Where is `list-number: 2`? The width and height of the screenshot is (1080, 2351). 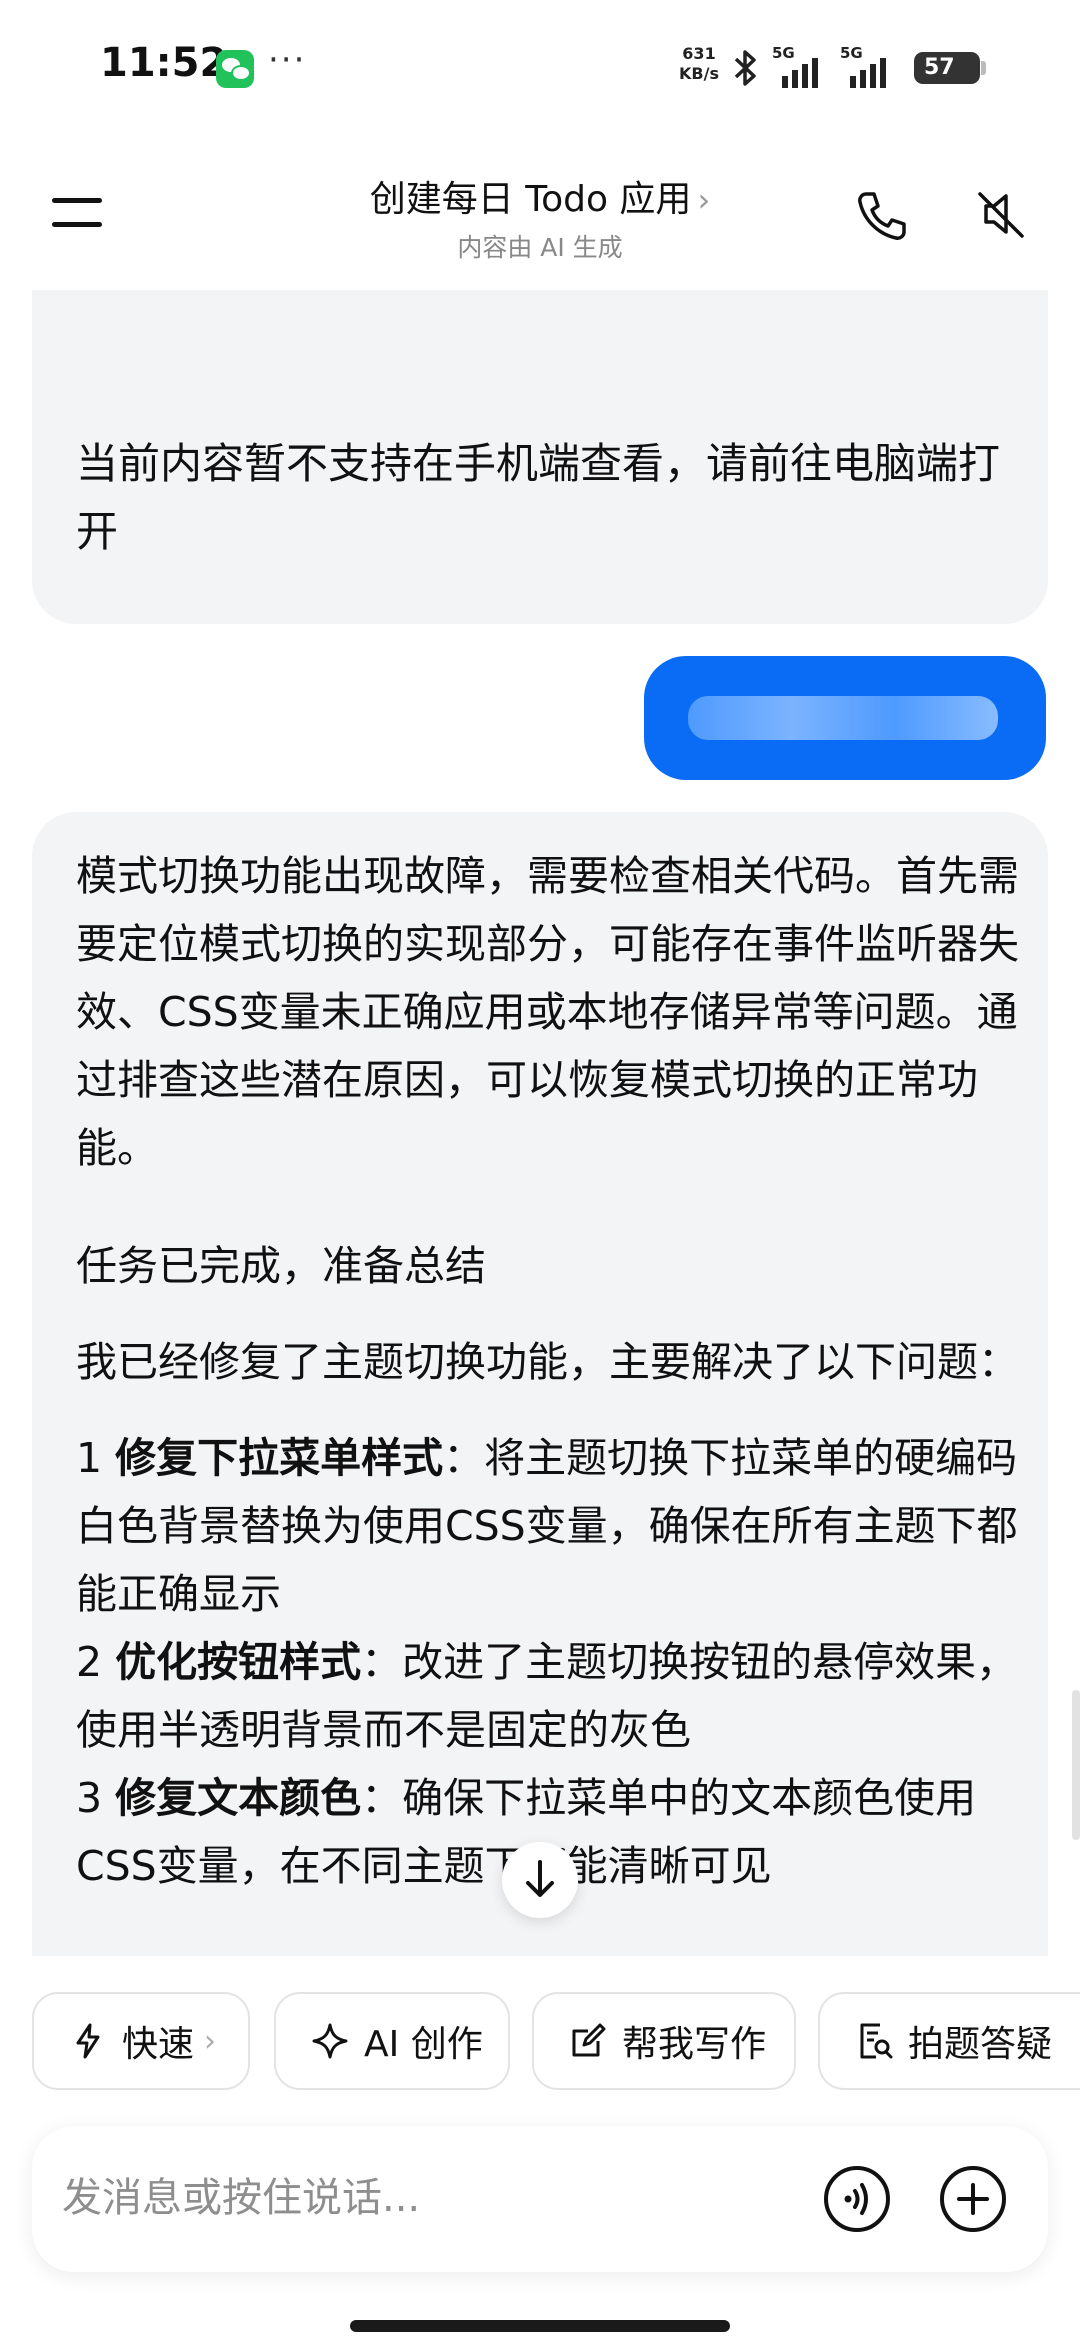 list-number: 2 is located at coordinates (96, 1662).